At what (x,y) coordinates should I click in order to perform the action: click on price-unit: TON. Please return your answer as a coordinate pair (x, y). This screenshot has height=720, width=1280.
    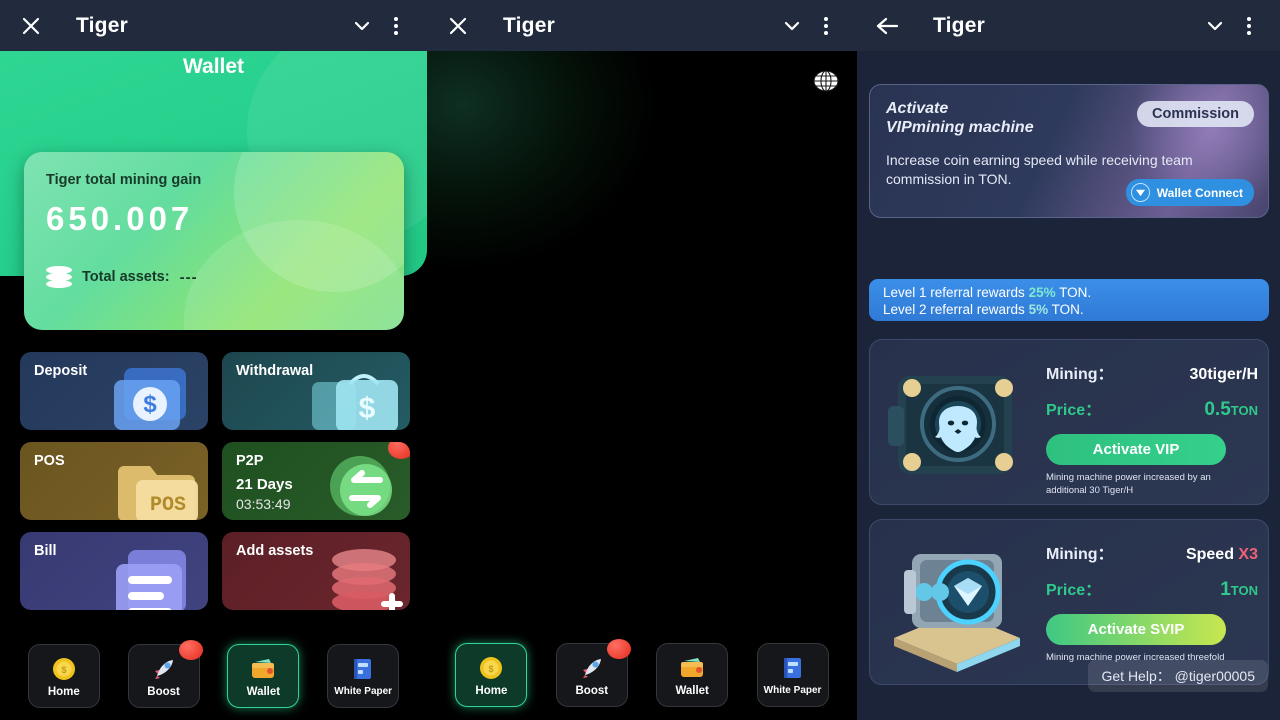
    Looking at the image, I should click on (1244, 590).